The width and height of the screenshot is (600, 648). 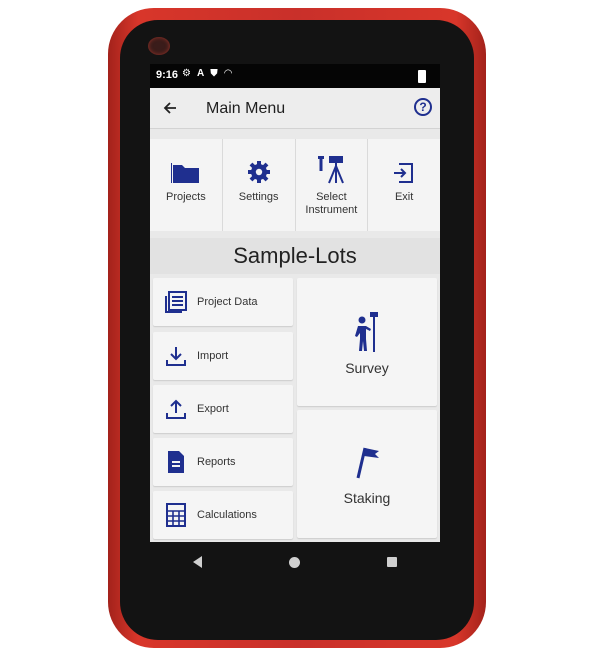 What do you see at coordinates (198, 562) in the screenshot?
I see `nav-back-icon` at bounding box center [198, 562].